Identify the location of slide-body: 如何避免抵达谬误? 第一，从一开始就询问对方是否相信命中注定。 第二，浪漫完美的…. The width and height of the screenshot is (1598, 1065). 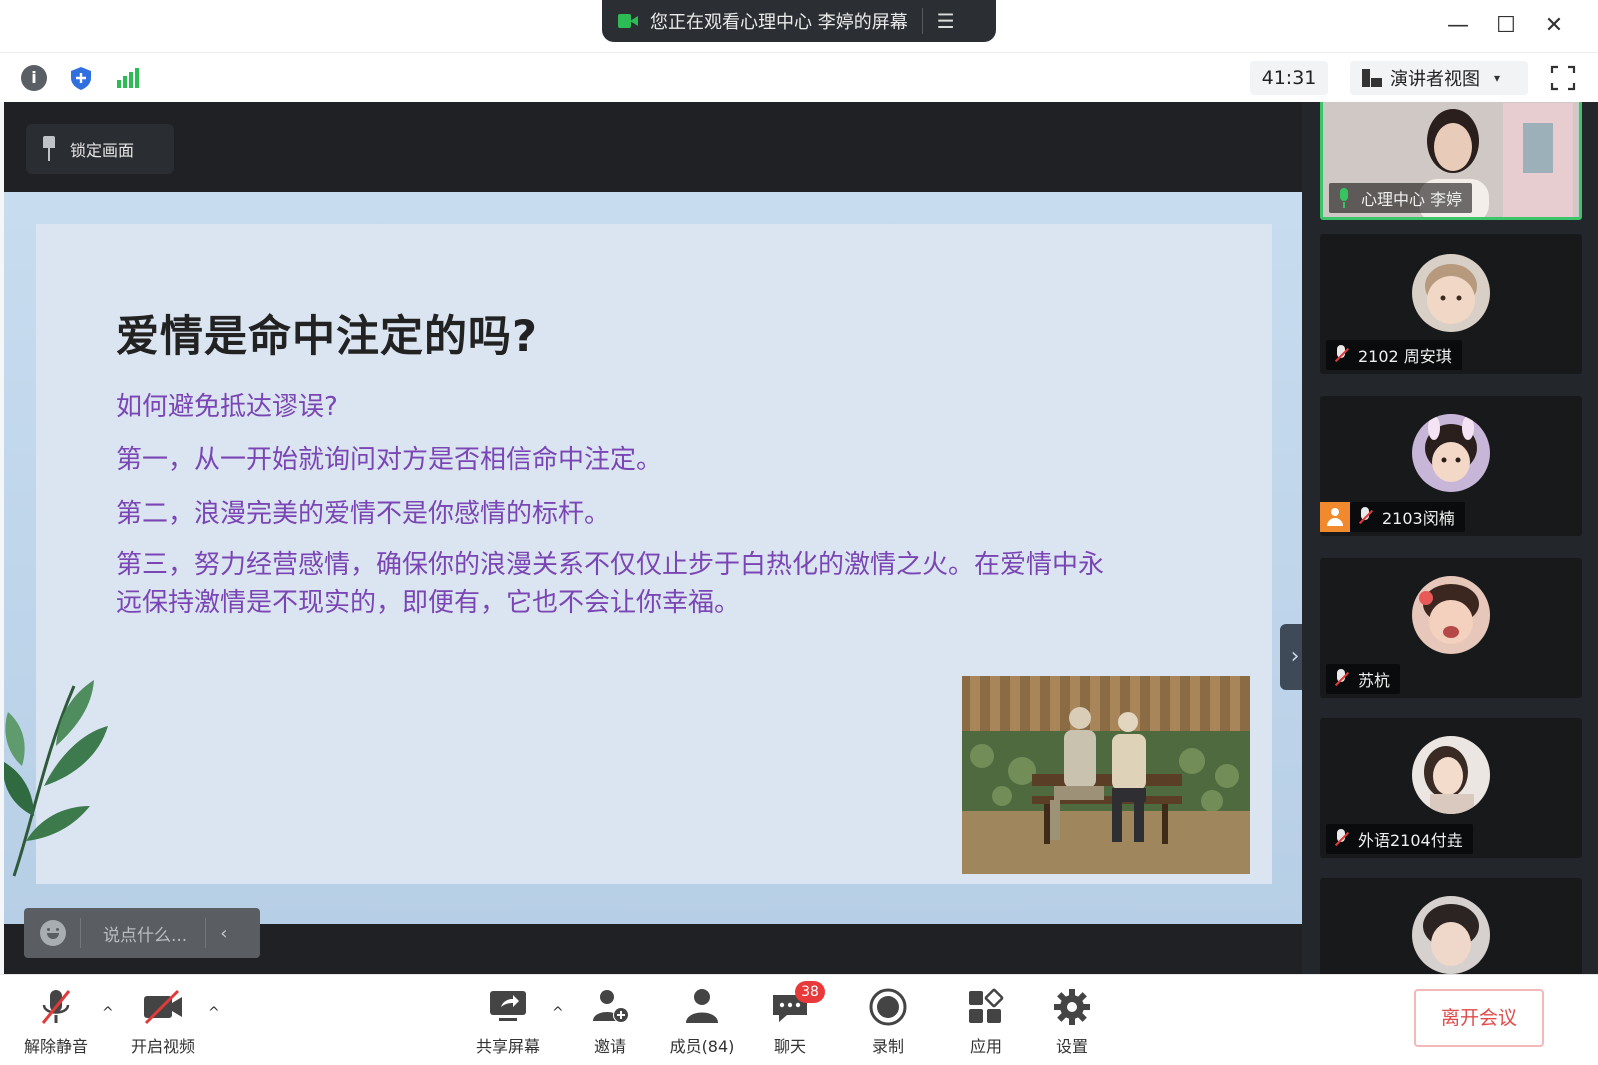
(621, 511).